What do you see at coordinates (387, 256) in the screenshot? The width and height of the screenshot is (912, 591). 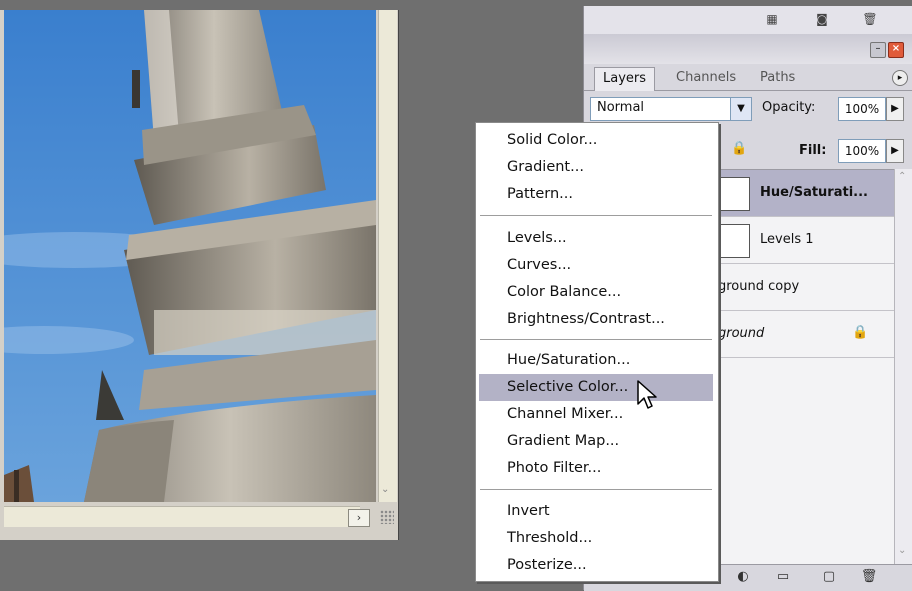 I see `document-vertical-scrollbar: ⌄` at bounding box center [387, 256].